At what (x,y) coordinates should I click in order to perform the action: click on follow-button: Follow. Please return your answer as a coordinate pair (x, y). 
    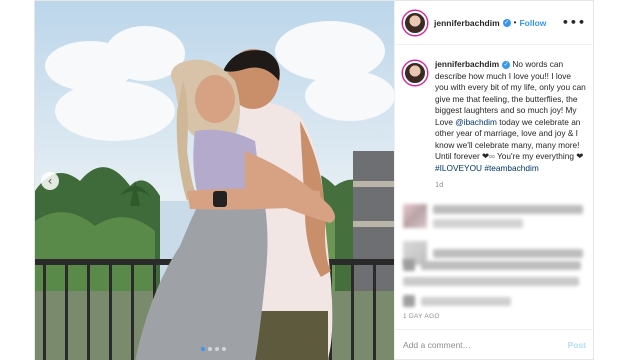
    Looking at the image, I should click on (532, 23).